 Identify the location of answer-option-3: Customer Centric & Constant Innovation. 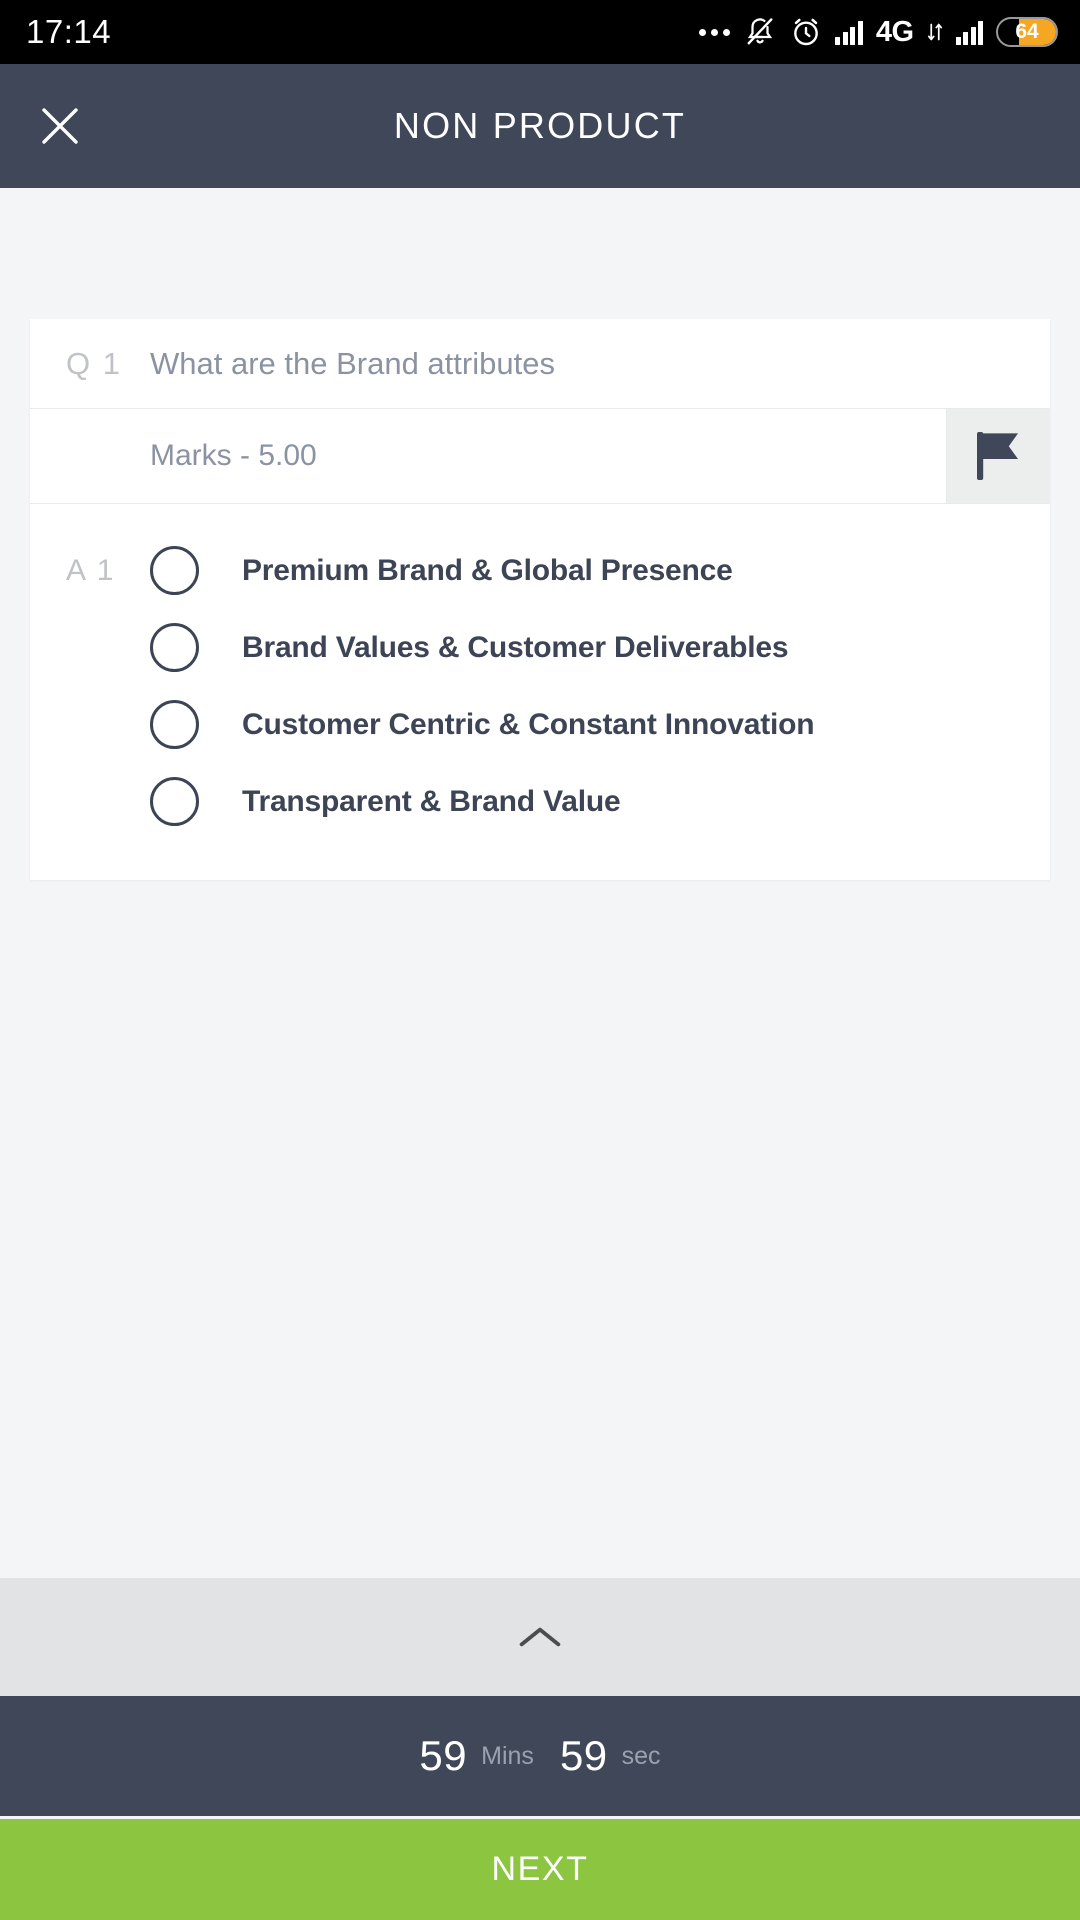
(540, 724).